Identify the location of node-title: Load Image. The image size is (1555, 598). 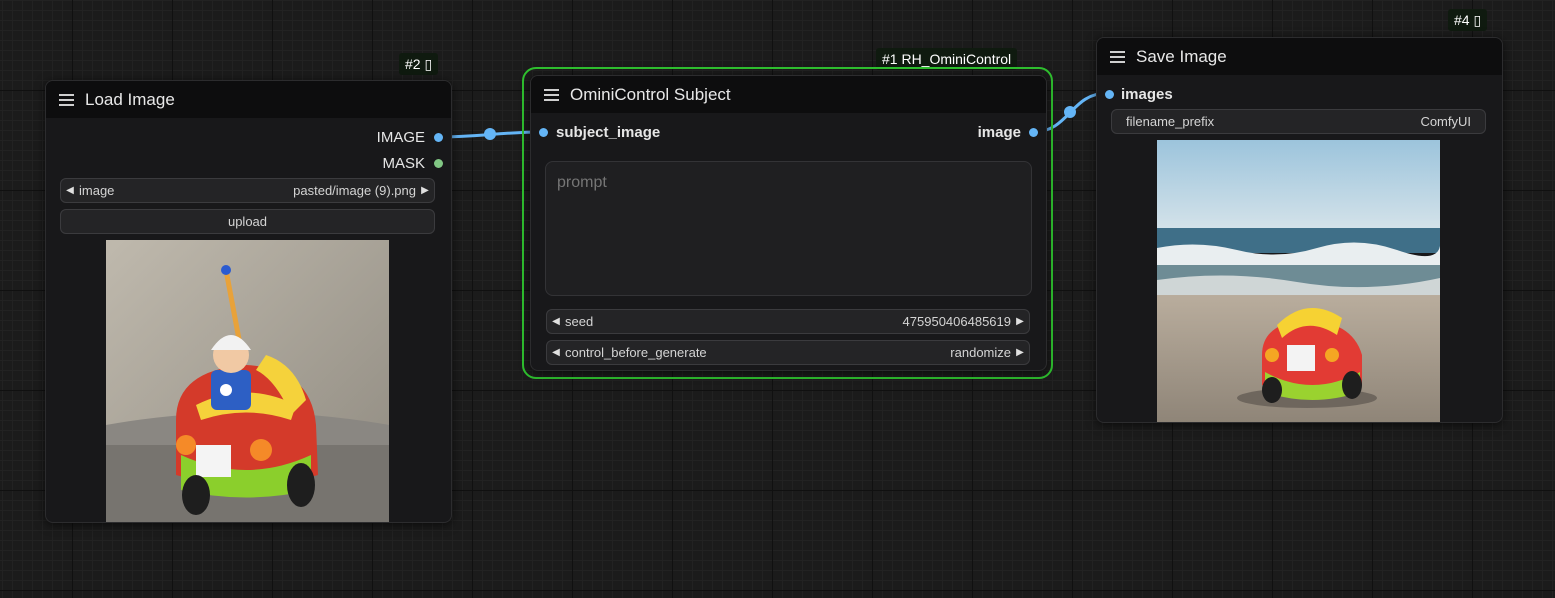
(130, 99).